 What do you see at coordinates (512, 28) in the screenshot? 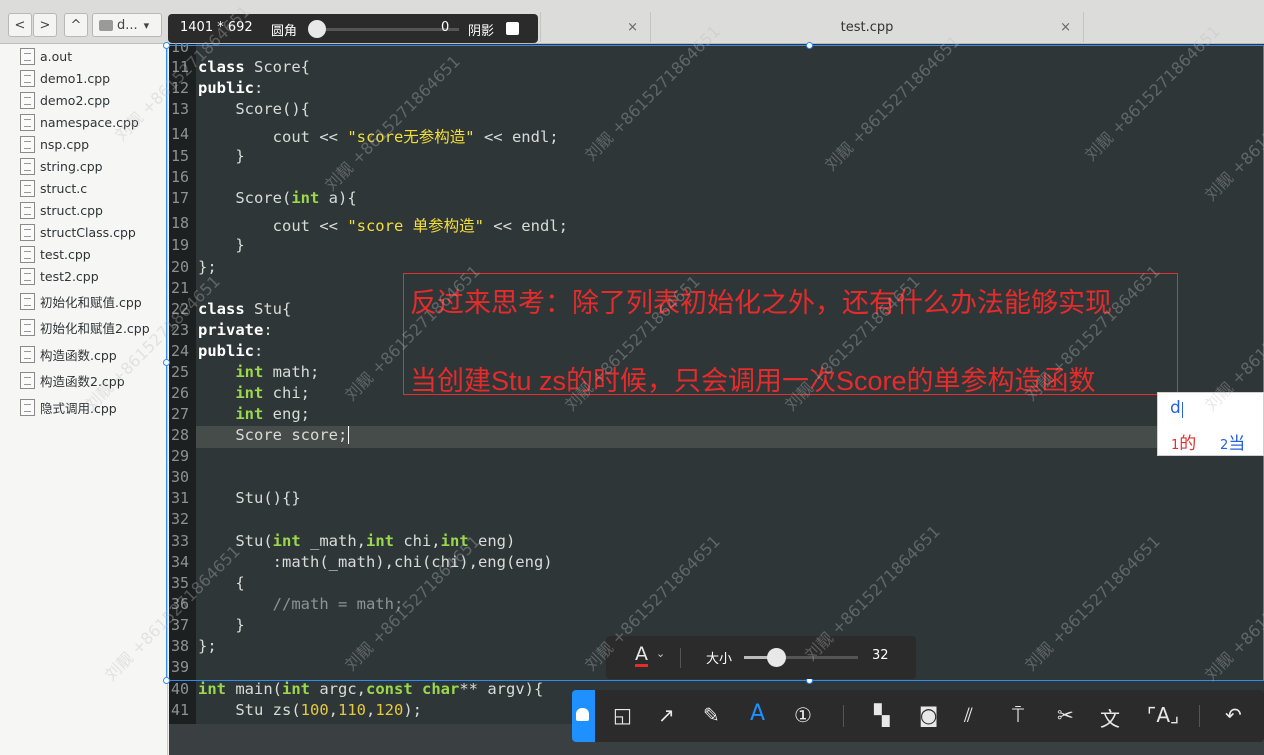
I see `shadow-checkbox` at bounding box center [512, 28].